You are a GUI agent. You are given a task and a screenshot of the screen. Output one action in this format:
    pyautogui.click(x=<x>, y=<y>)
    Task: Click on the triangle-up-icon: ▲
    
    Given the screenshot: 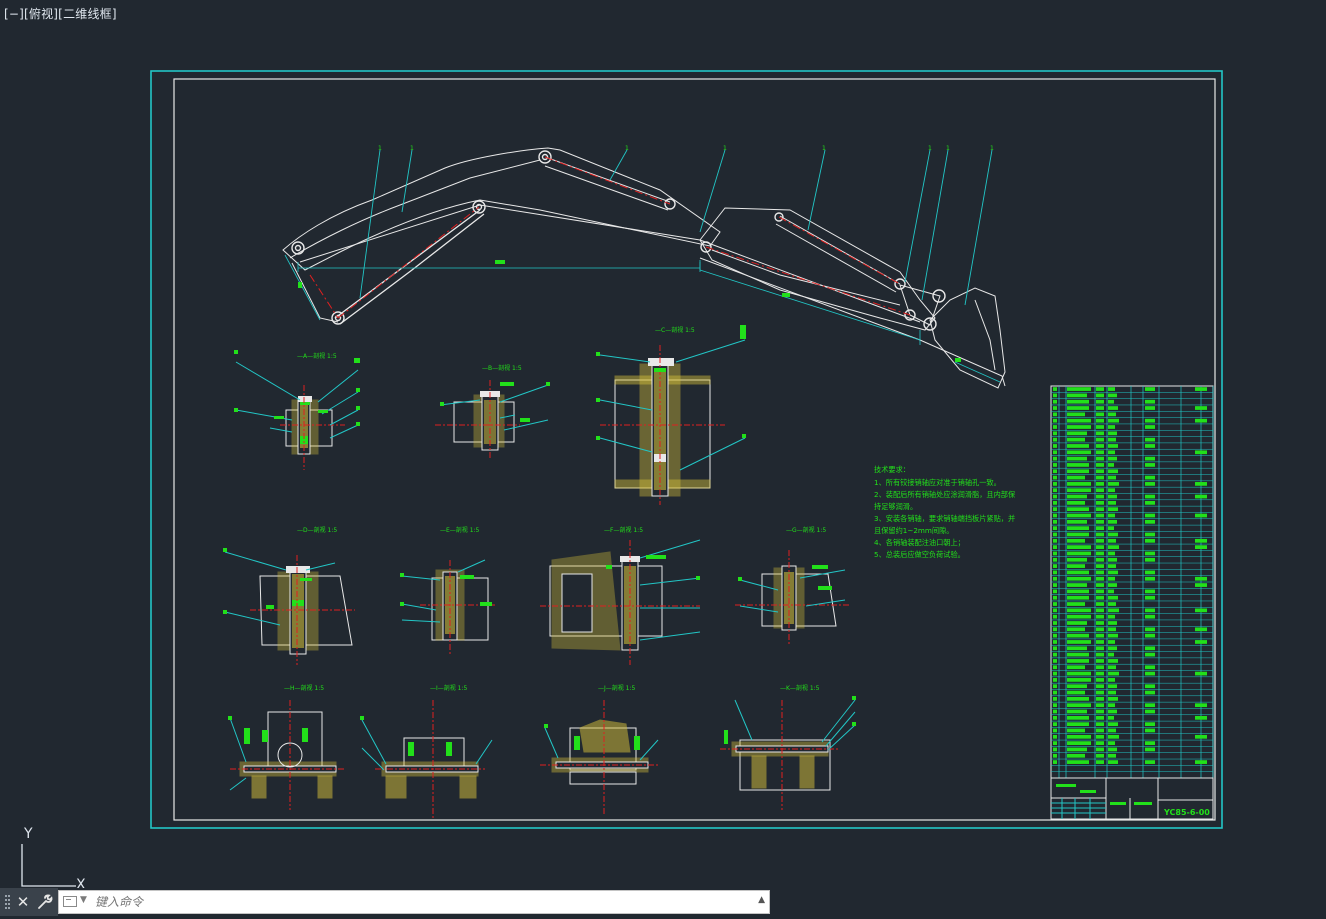 What is the action you would take?
    pyautogui.click(x=761, y=900)
    